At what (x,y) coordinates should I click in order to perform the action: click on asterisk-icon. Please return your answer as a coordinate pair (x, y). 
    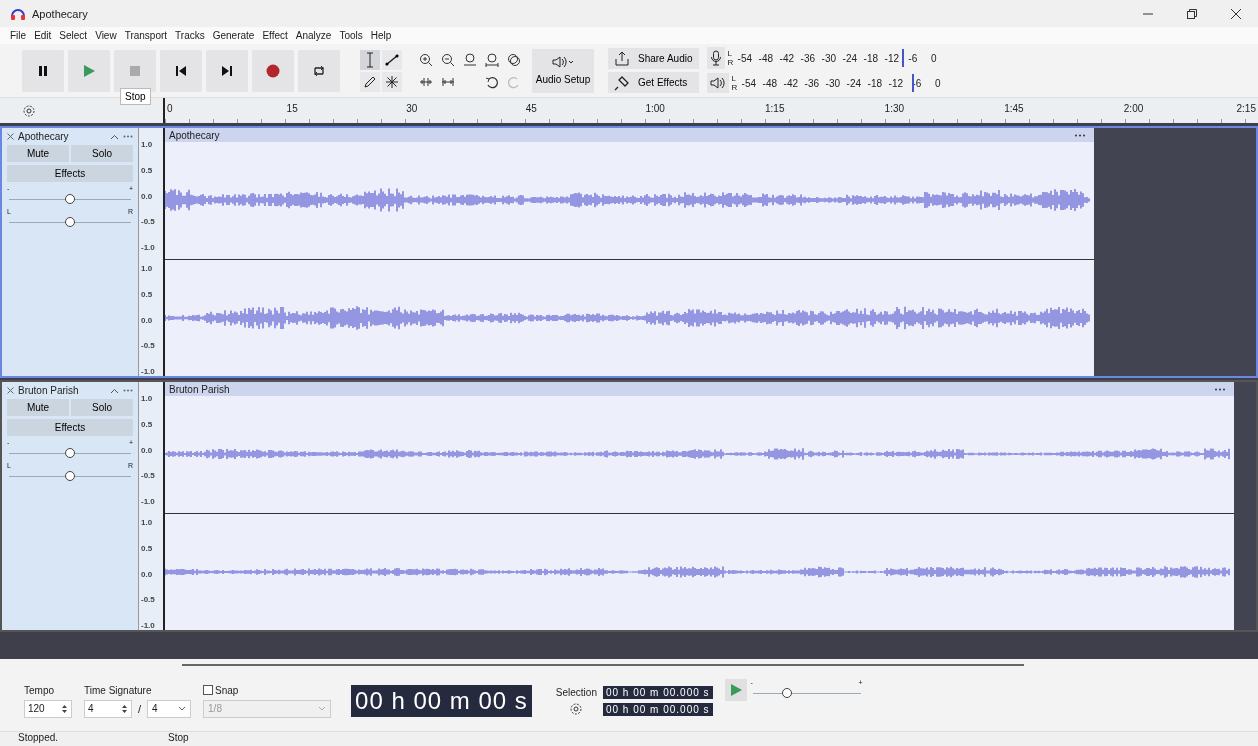
    Looking at the image, I should click on (392, 81).